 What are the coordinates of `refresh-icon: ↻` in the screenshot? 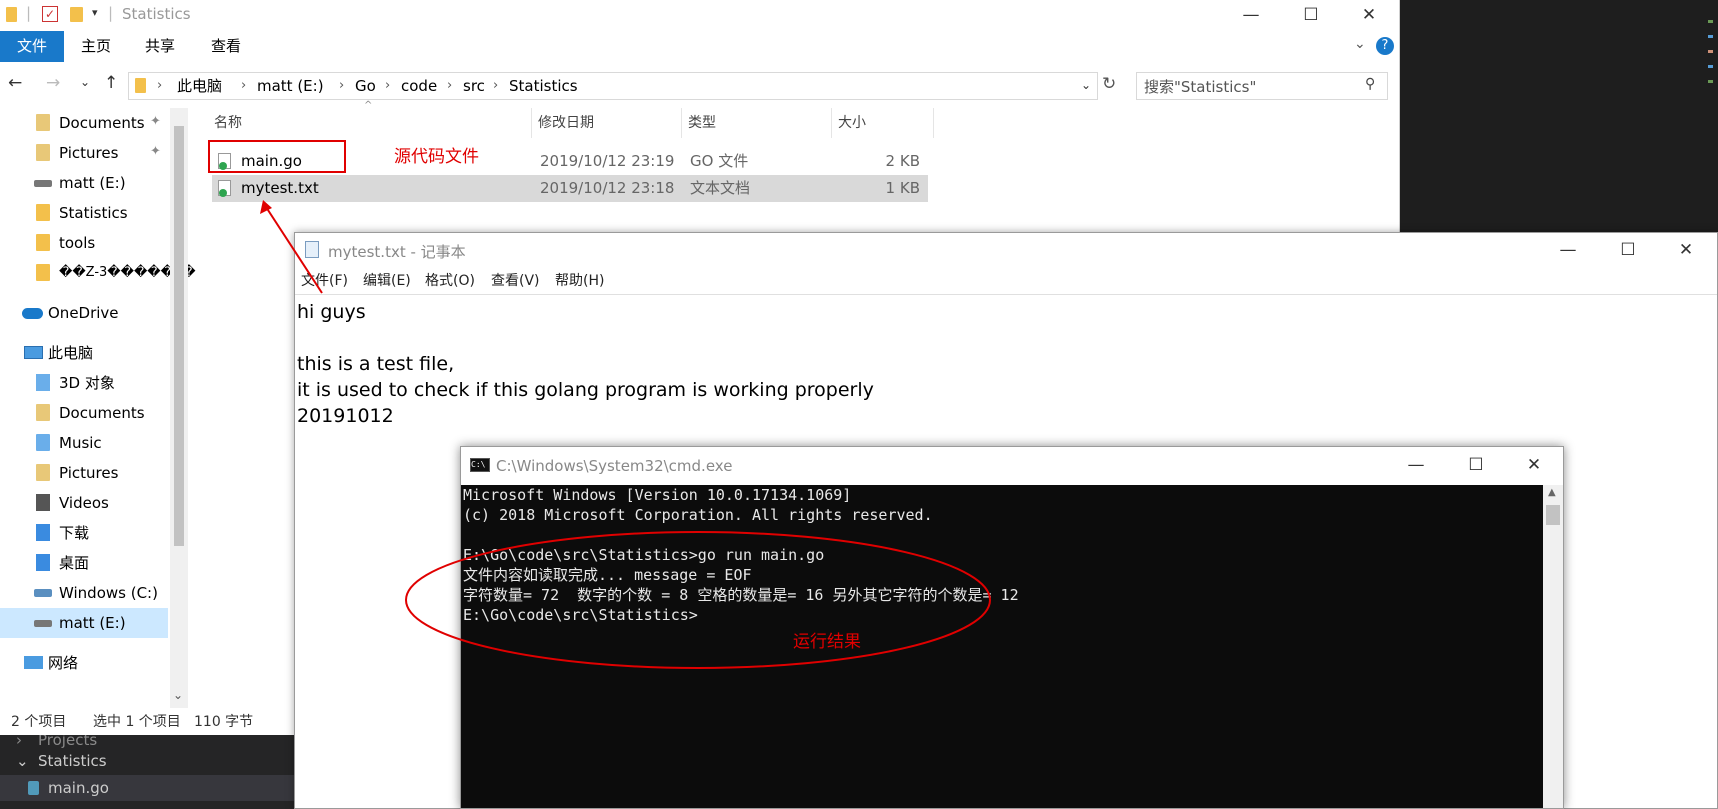 It's located at (1109, 84).